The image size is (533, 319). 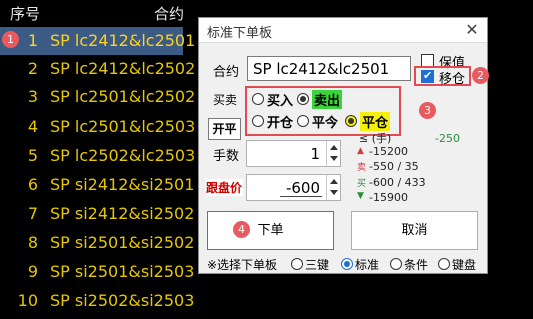 What do you see at coordinates (225, 100) in the screenshot?
I see `maimai-label: 买卖` at bounding box center [225, 100].